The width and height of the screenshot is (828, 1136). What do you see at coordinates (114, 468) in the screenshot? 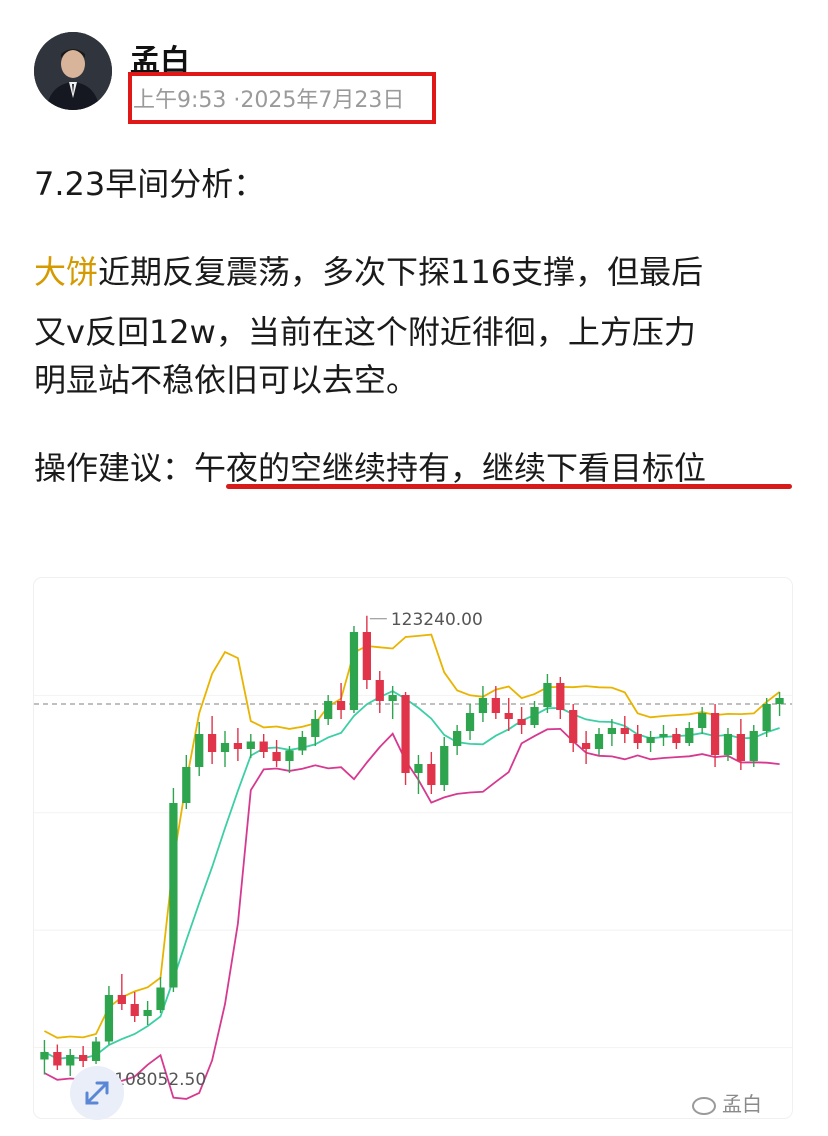
I see `advice-label: 操作建议：` at bounding box center [114, 468].